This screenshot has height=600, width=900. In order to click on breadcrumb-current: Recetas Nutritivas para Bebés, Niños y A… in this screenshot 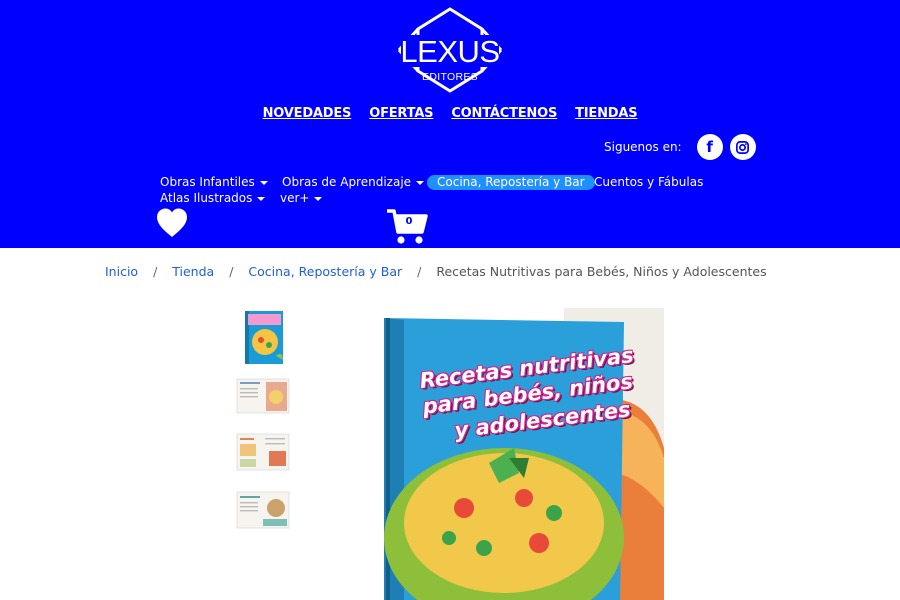, I will do `click(601, 271)`.